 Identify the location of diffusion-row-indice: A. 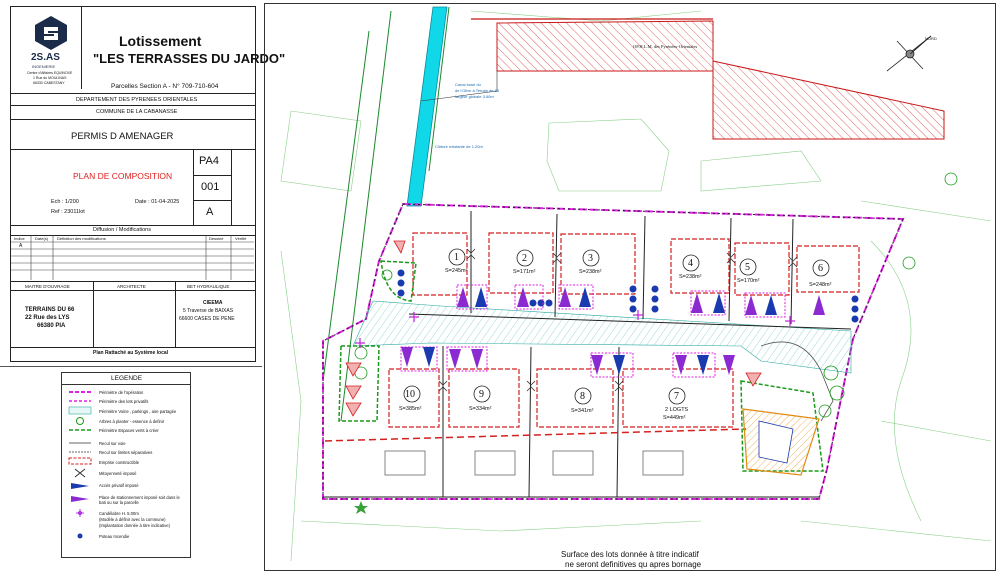
(21, 246).